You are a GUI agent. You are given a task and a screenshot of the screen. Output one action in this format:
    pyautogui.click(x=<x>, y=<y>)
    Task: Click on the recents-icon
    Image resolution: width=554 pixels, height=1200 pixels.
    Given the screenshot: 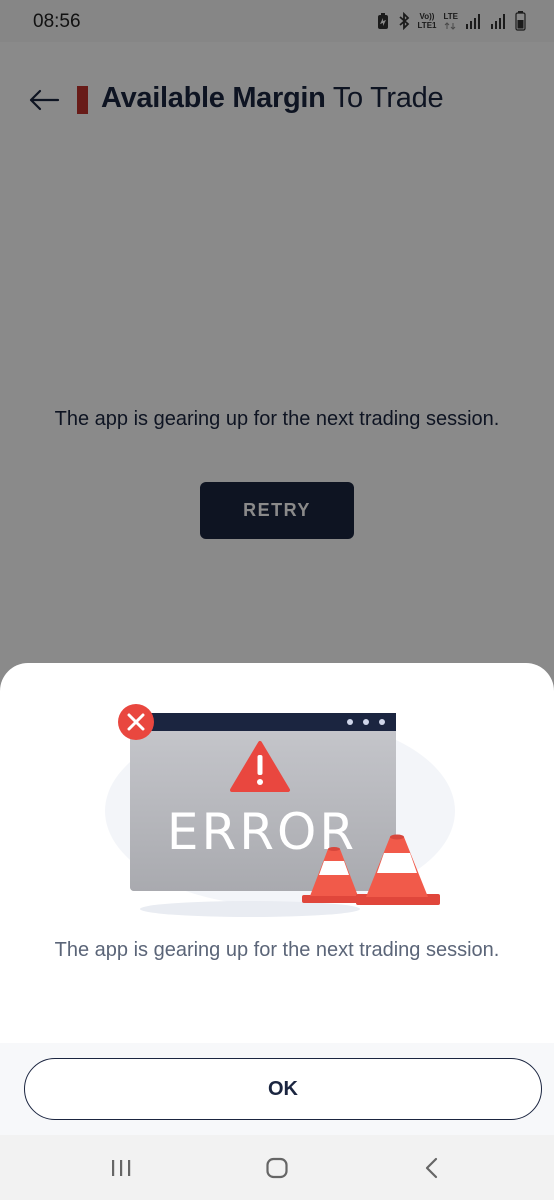 What is the action you would take?
    pyautogui.click(x=121, y=1168)
    